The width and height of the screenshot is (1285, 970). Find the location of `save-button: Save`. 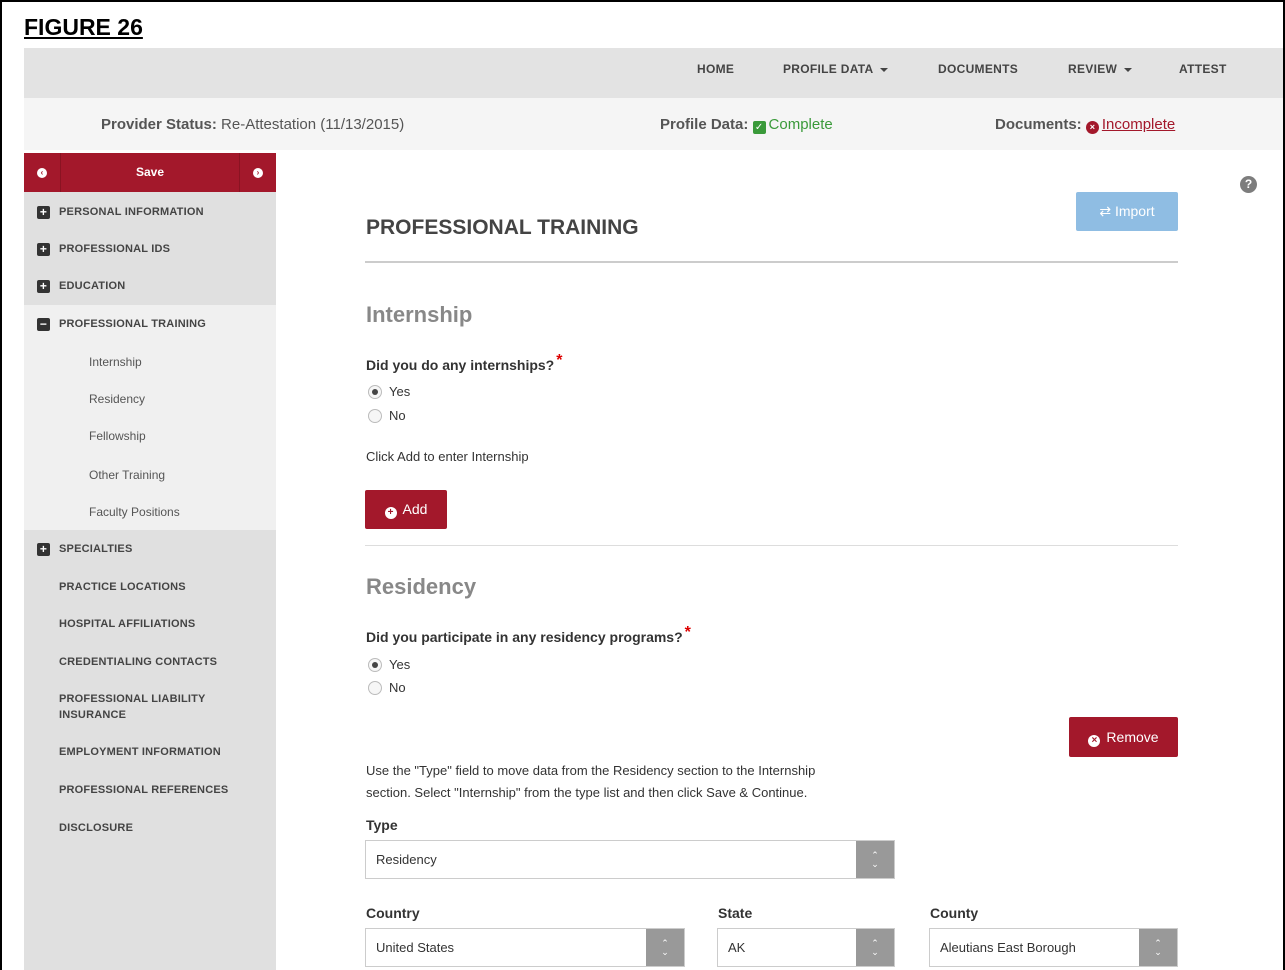

save-button: Save is located at coordinates (150, 172).